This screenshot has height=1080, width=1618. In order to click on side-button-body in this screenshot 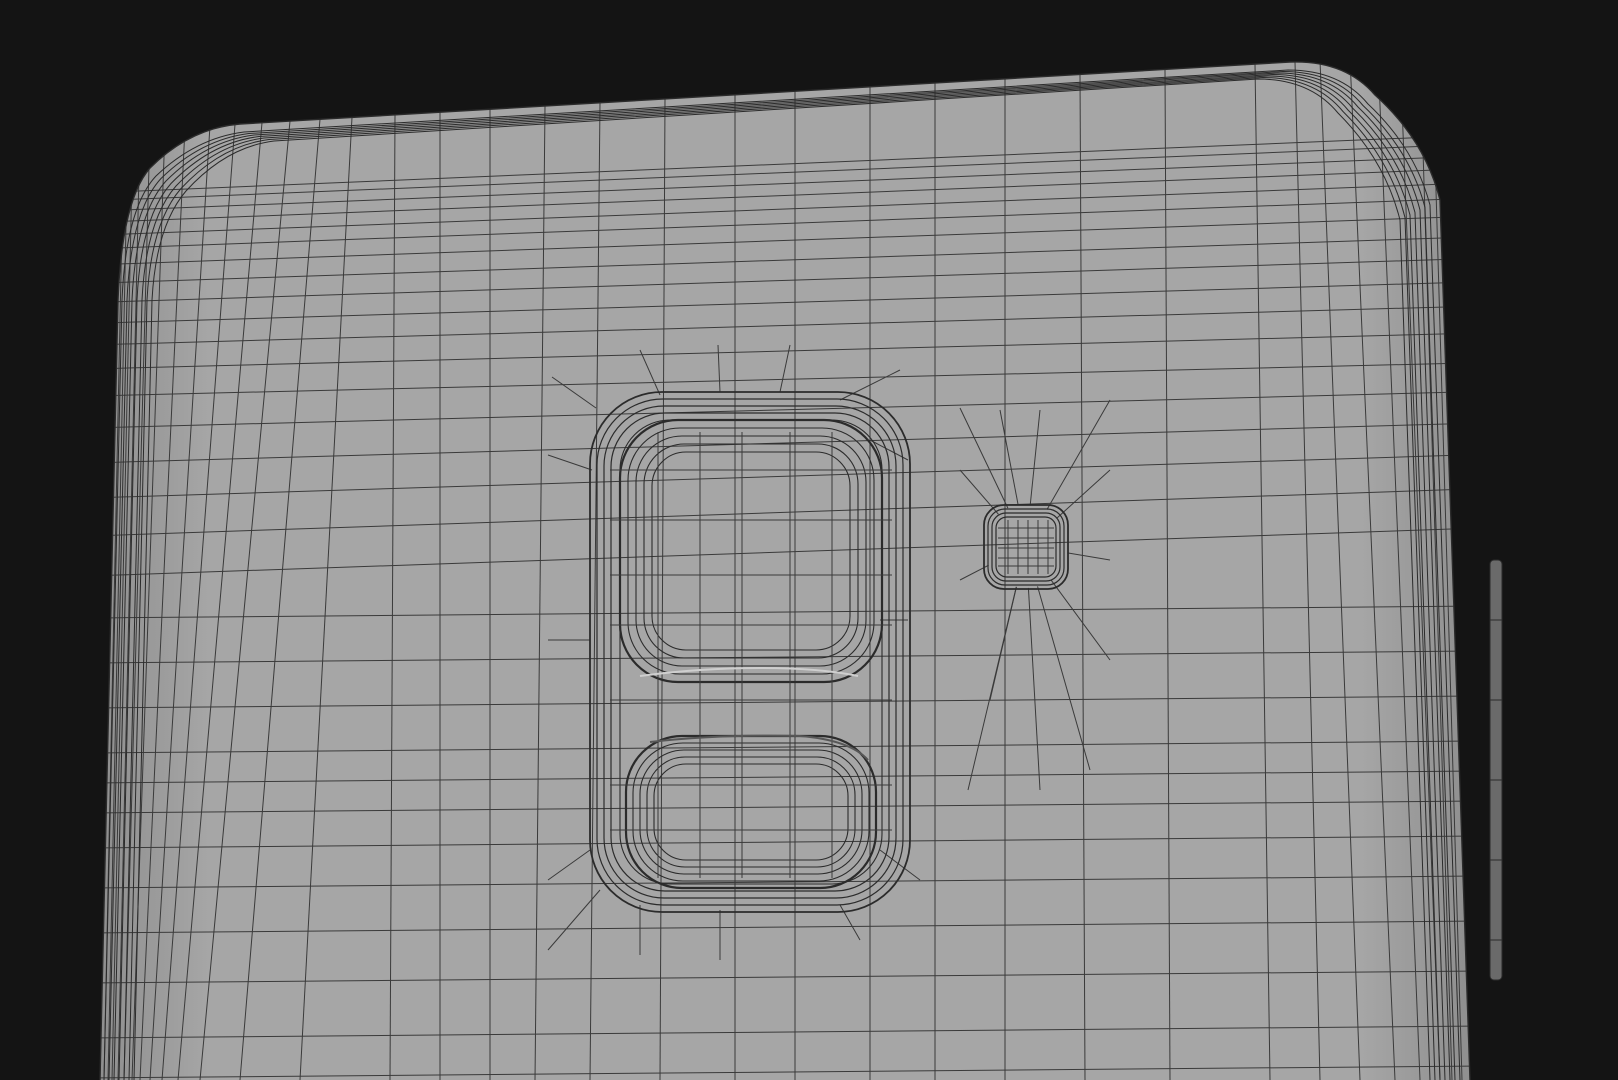, I will do `click(1496, 770)`.